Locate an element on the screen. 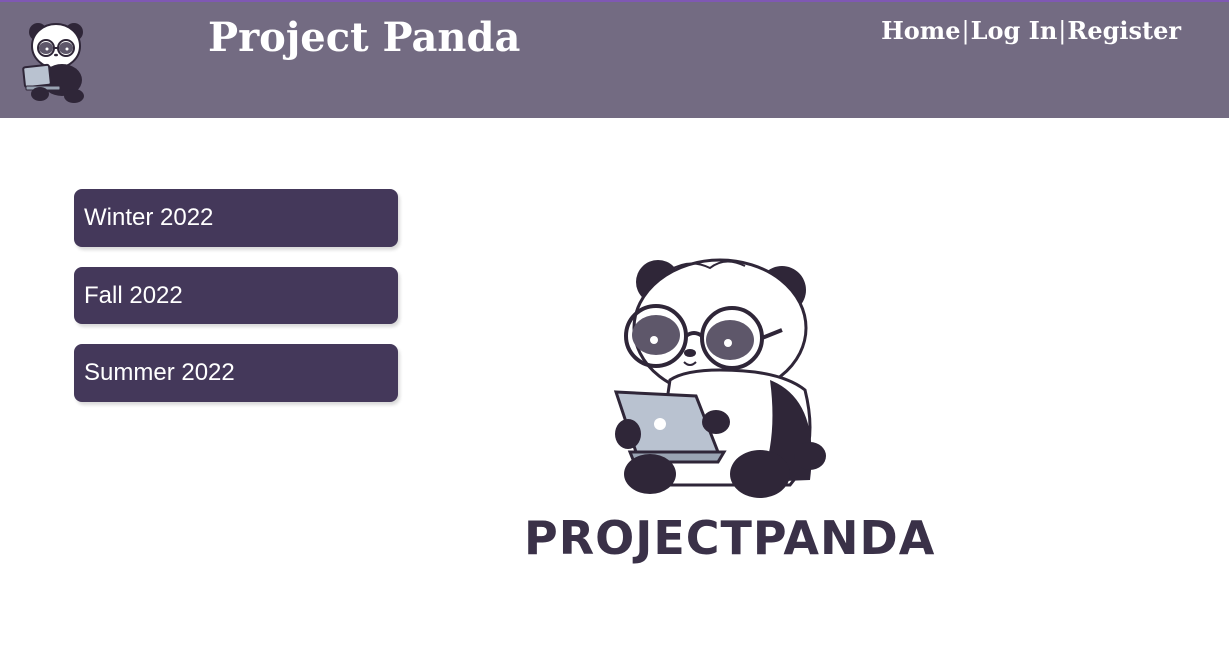 Image resolution: width=1229 pixels, height=645 pixels. term-list: Winter 2022 Fall 2022 Summer 2022 is located at coordinates (236, 305).